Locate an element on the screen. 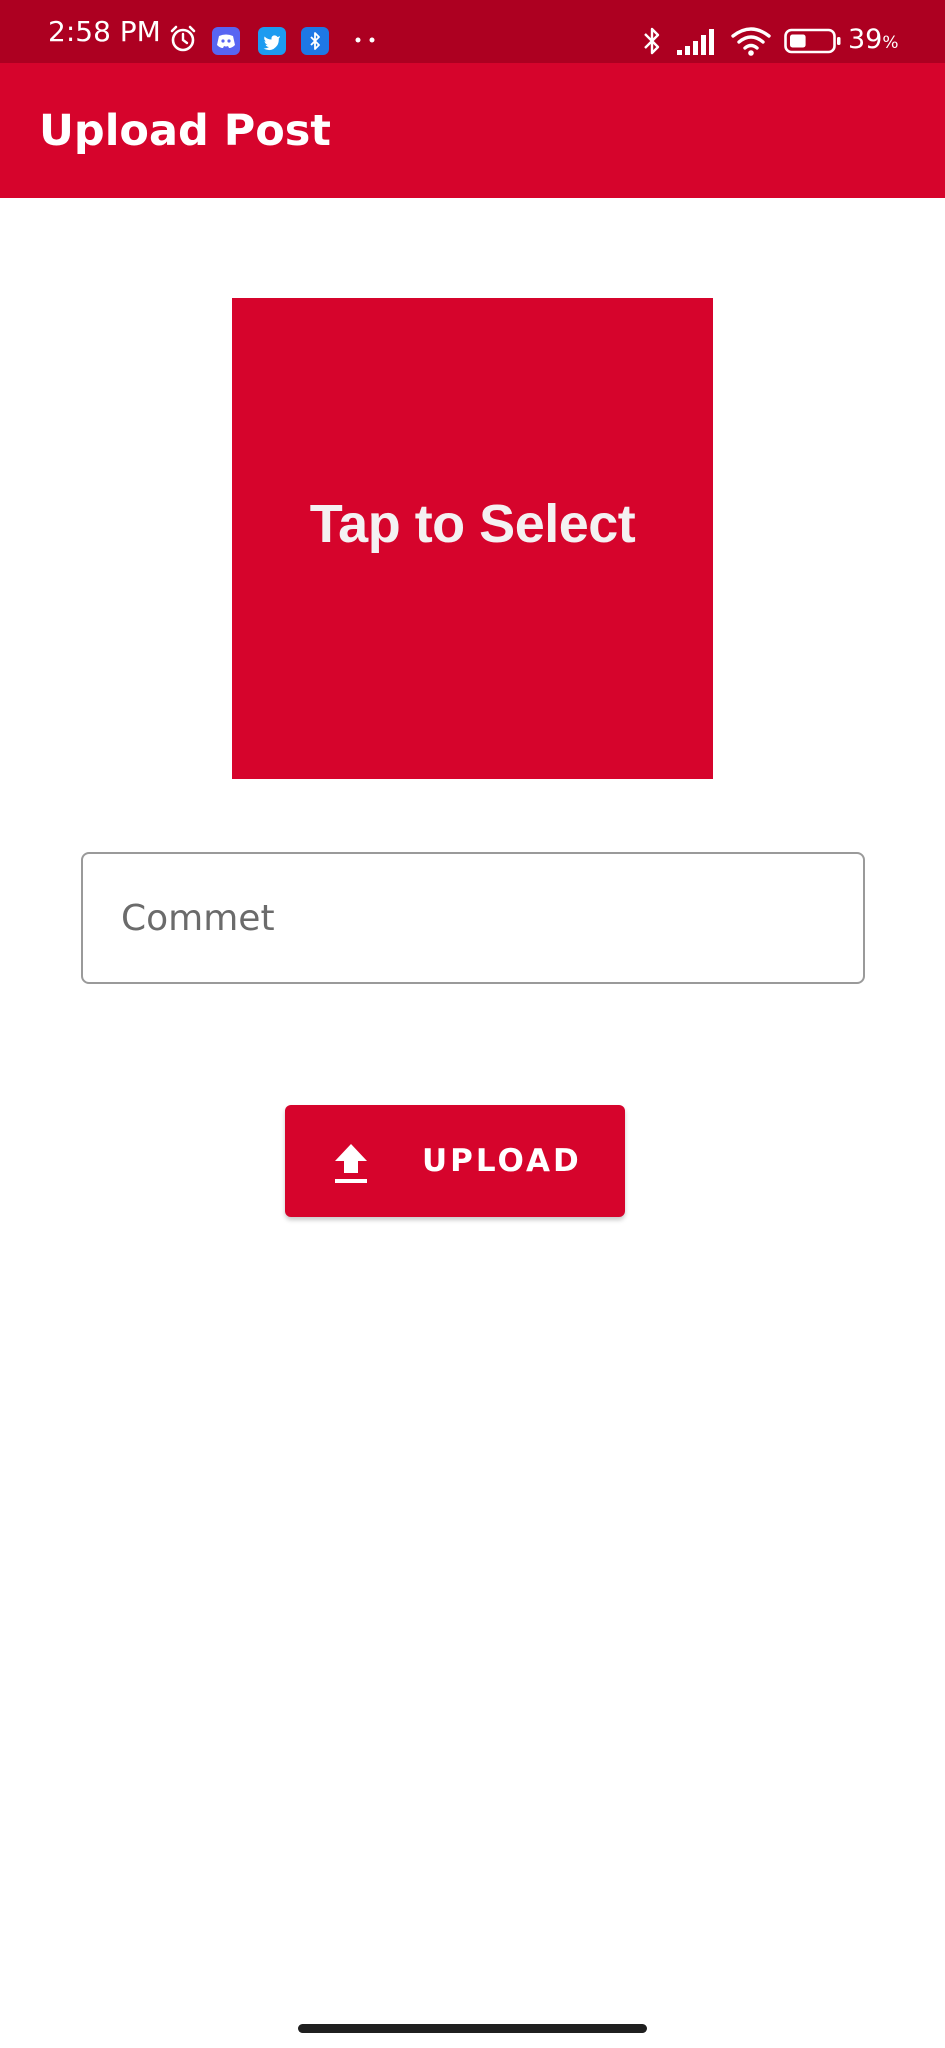 The height and width of the screenshot is (2048, 945). page-title: Upload Post is located at coordinates (185, 131).